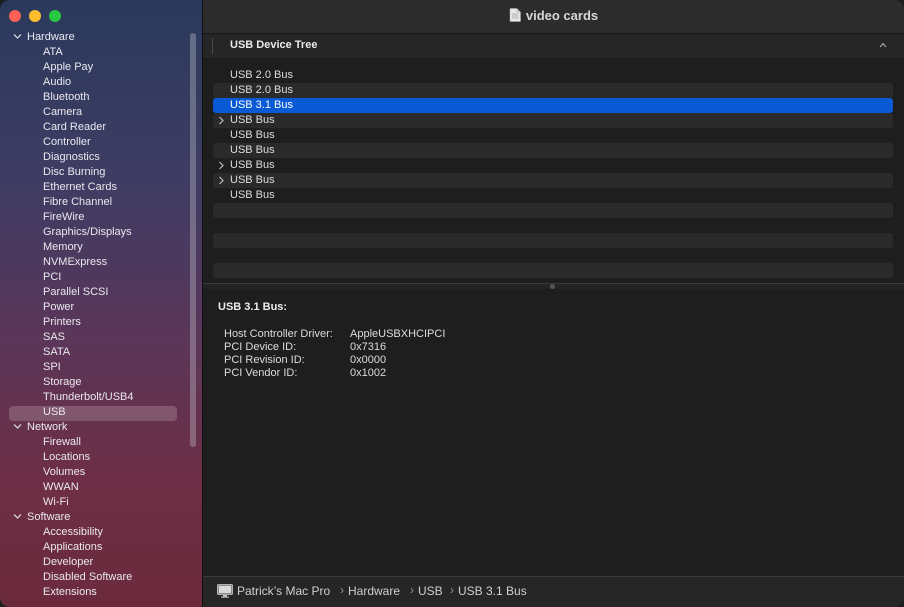 The width and height of the screenshot is (904, 607). Describe the element at coordinates (63, 247) in the screenshot. I see `sidebar-item-memory: Memory` at that location.